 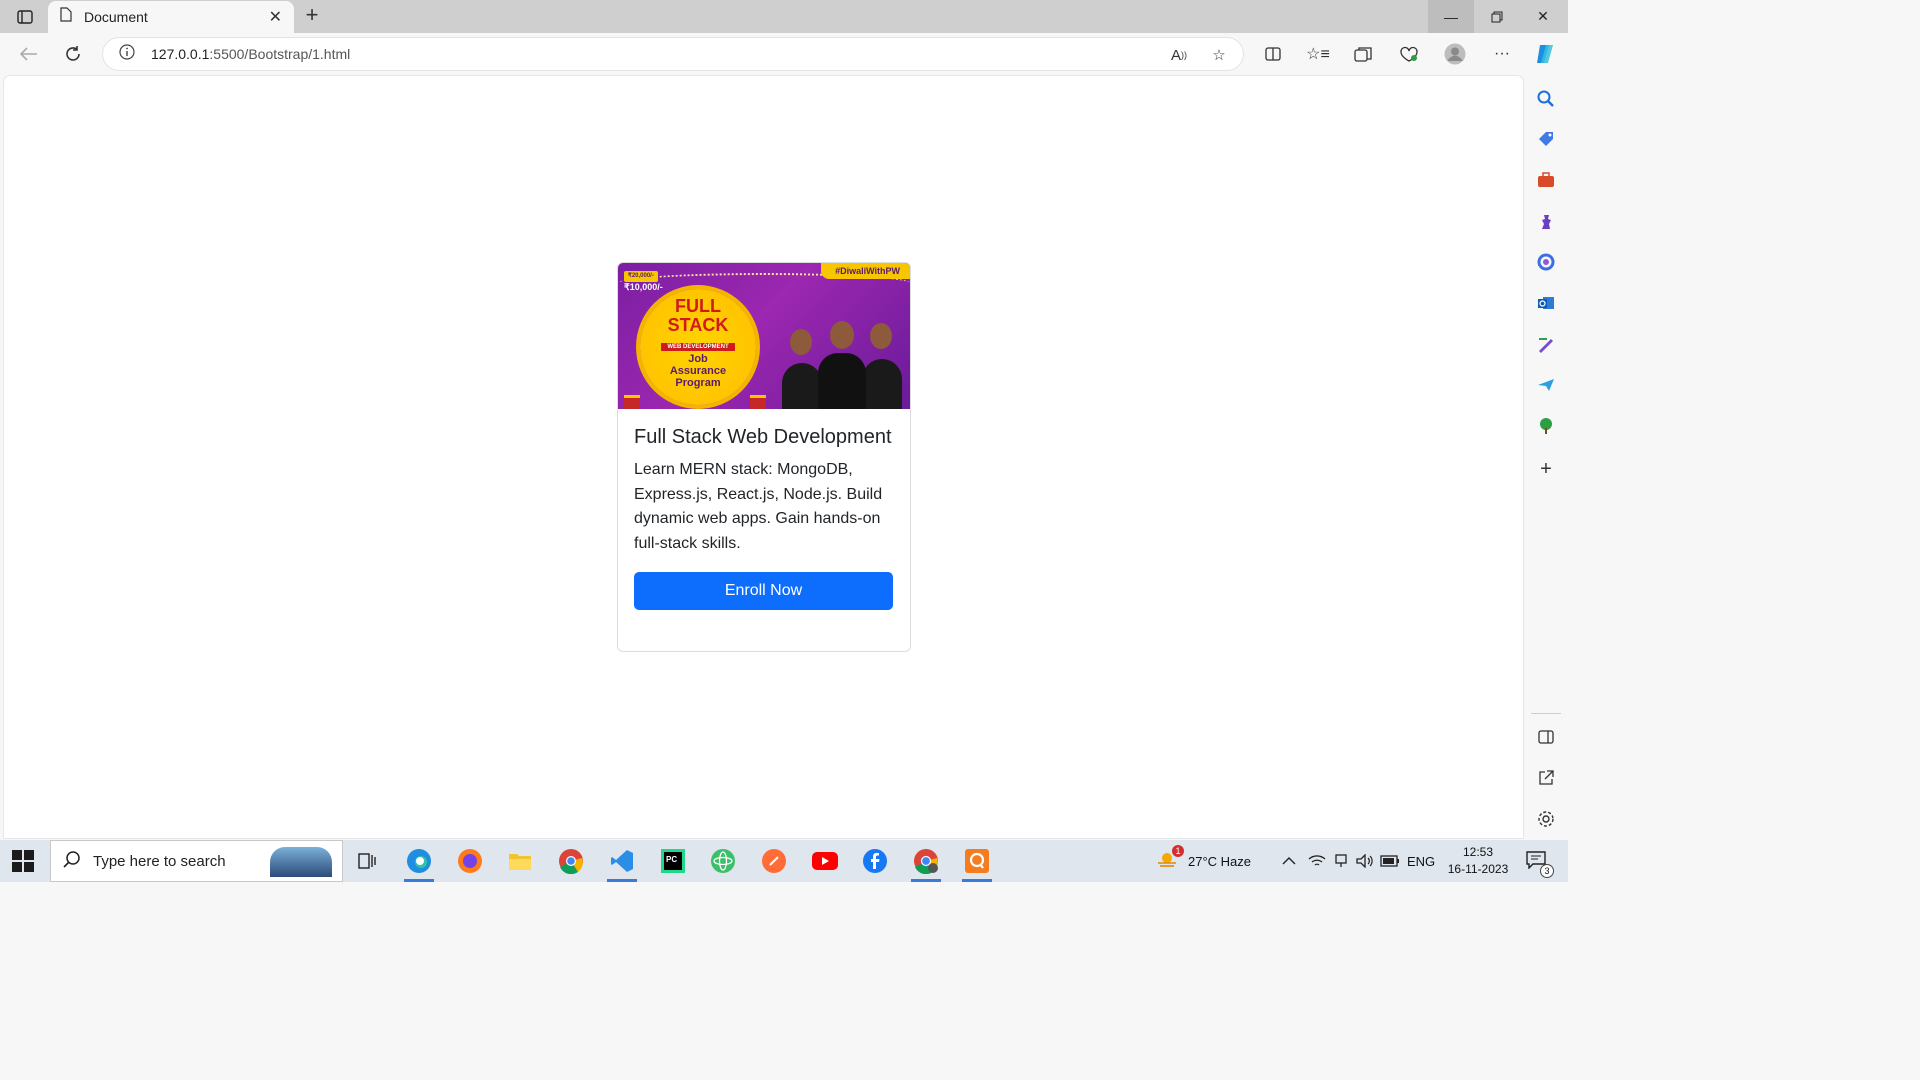 What do you see at coordinates (1502, 54) in the screenshot?
I see `more-menu-icon: ···` at bounding box center [1502, 54].